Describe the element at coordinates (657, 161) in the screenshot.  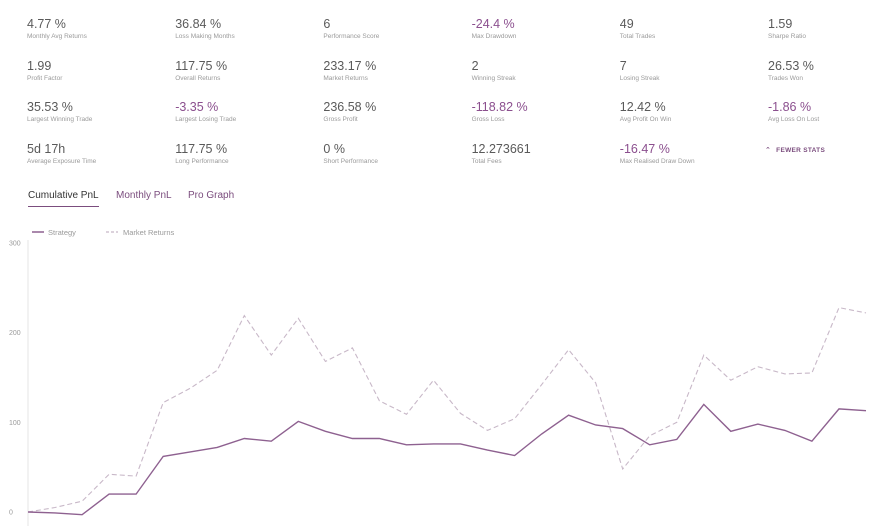
I see `stat-label: Max Realised Draw Down` at that location.